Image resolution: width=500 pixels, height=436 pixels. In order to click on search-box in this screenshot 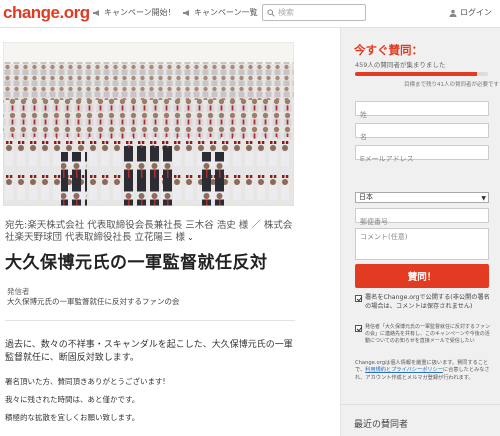, I will do `click(314, 12)`.